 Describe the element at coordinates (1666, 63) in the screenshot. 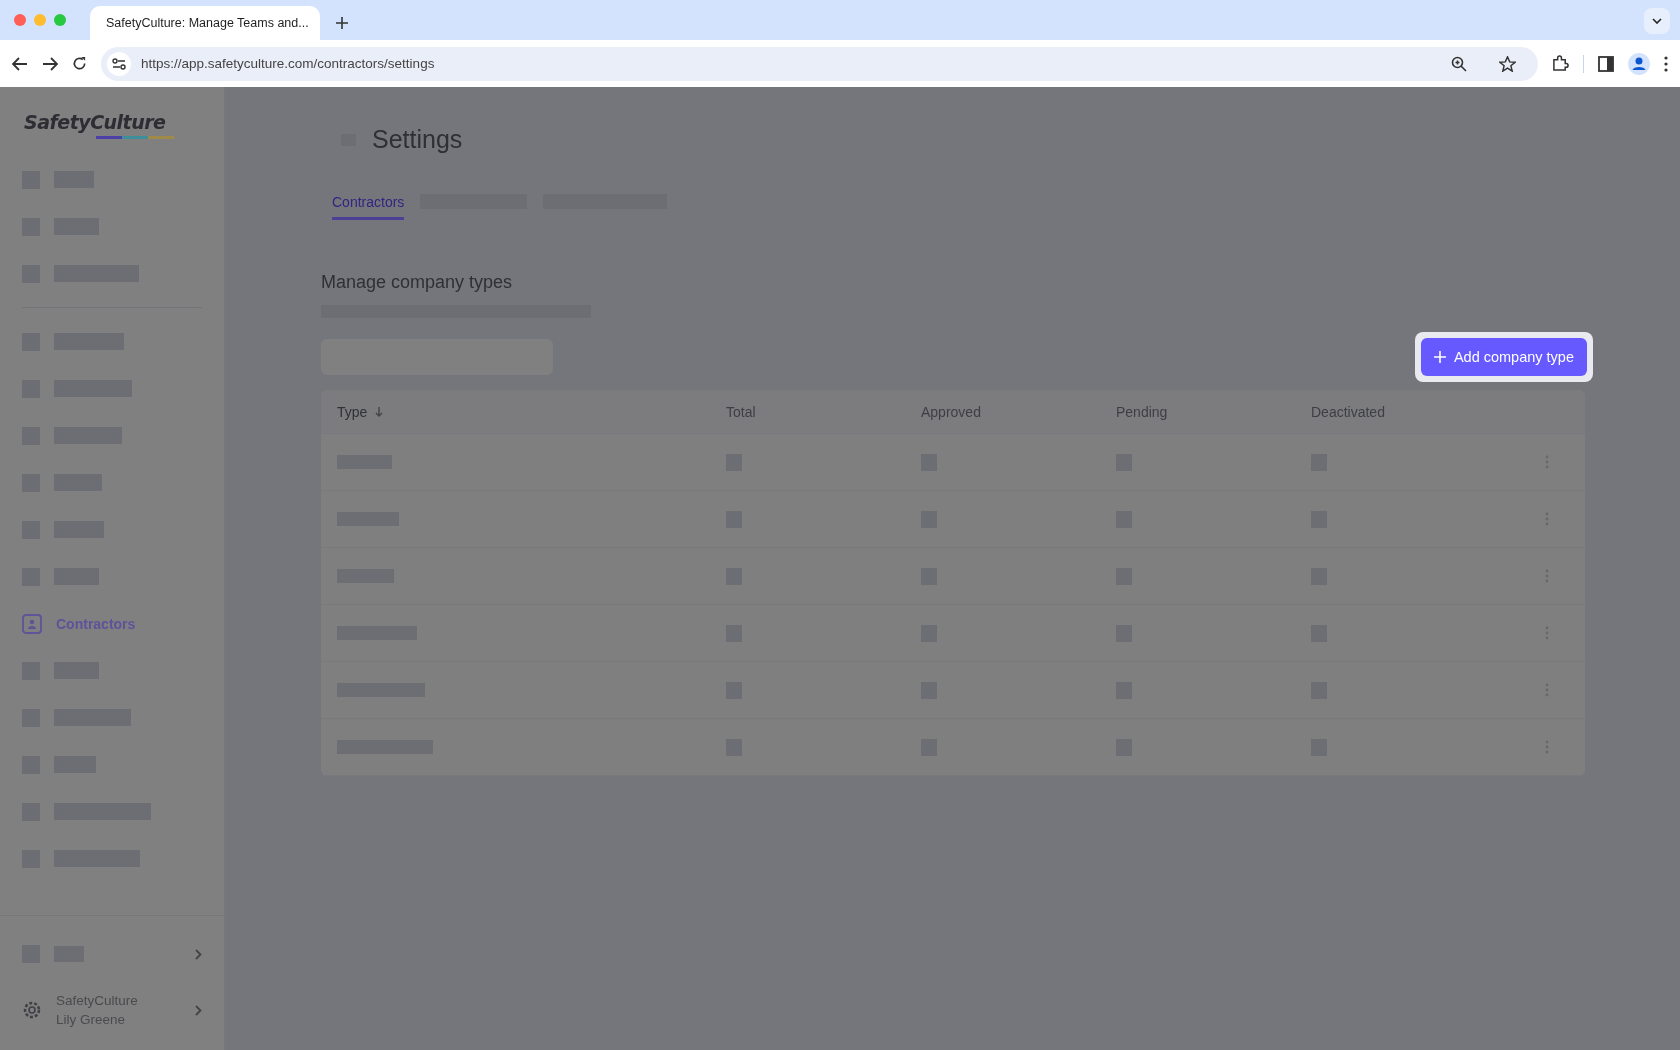

I see `more-icon` at that location.